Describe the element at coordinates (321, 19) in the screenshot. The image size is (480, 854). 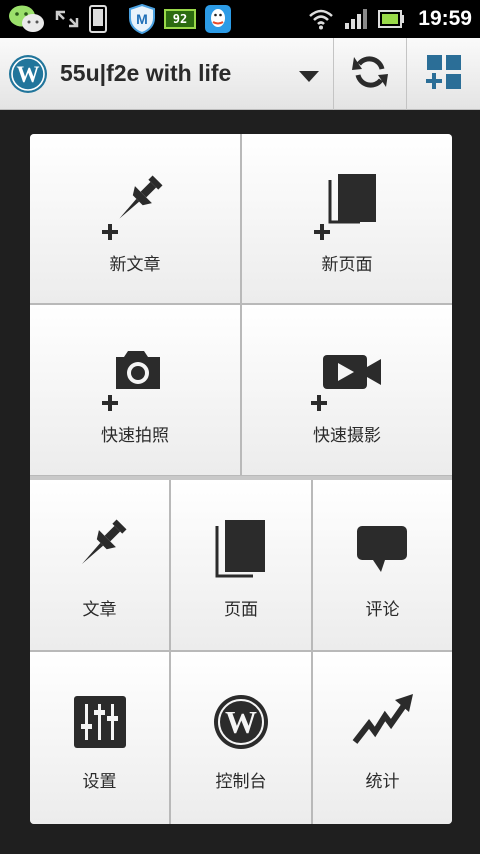
I see `wifi-icon` at that location.